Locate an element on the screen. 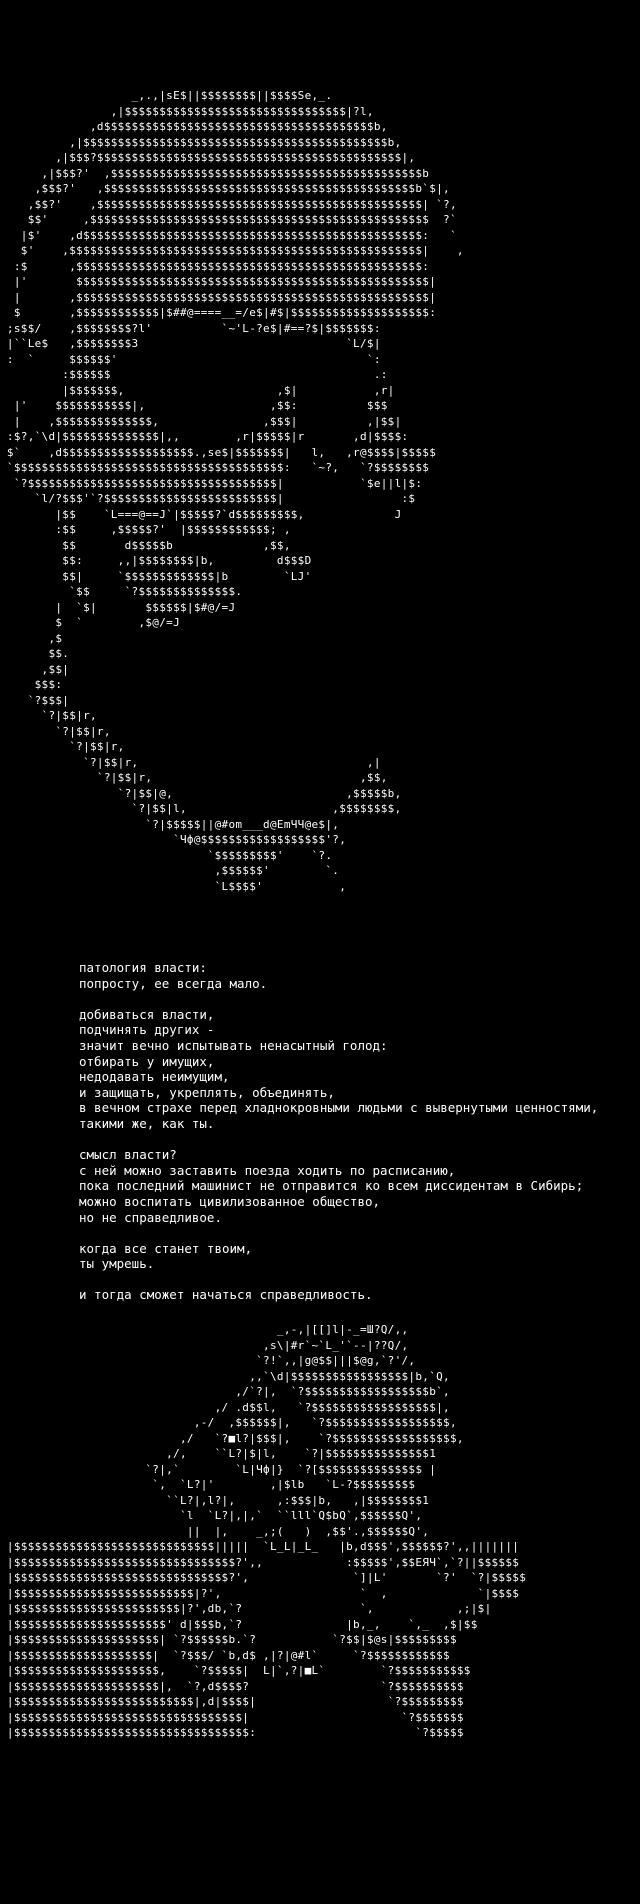 This screenshot has height=1904, width=640. poem-line: отбирать у имущих, is located at coordinates (147, 1061).